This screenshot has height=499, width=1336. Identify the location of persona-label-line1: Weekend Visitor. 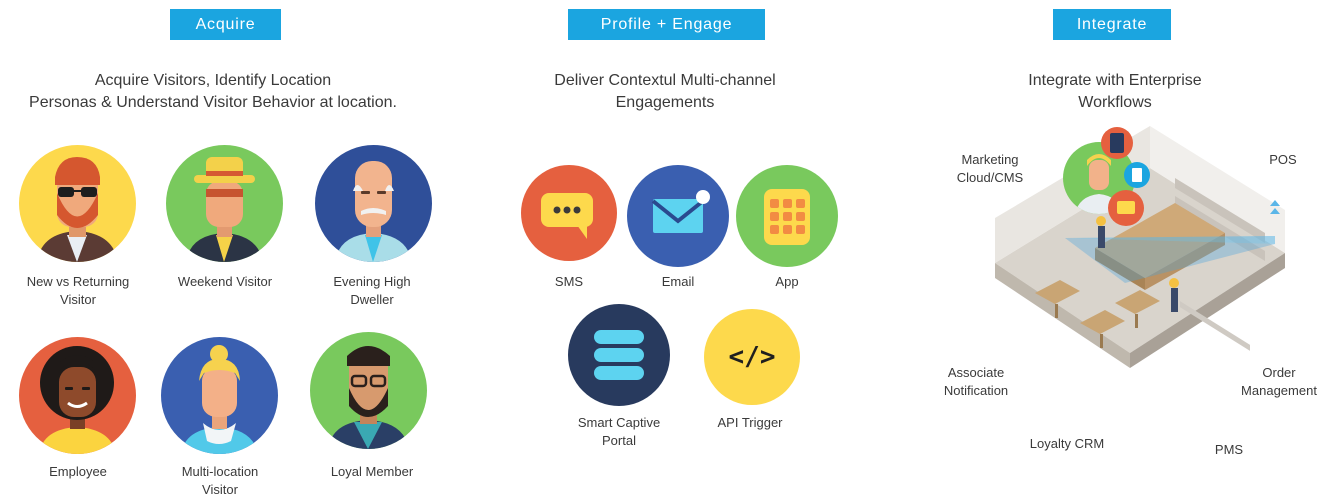
(225, 281).